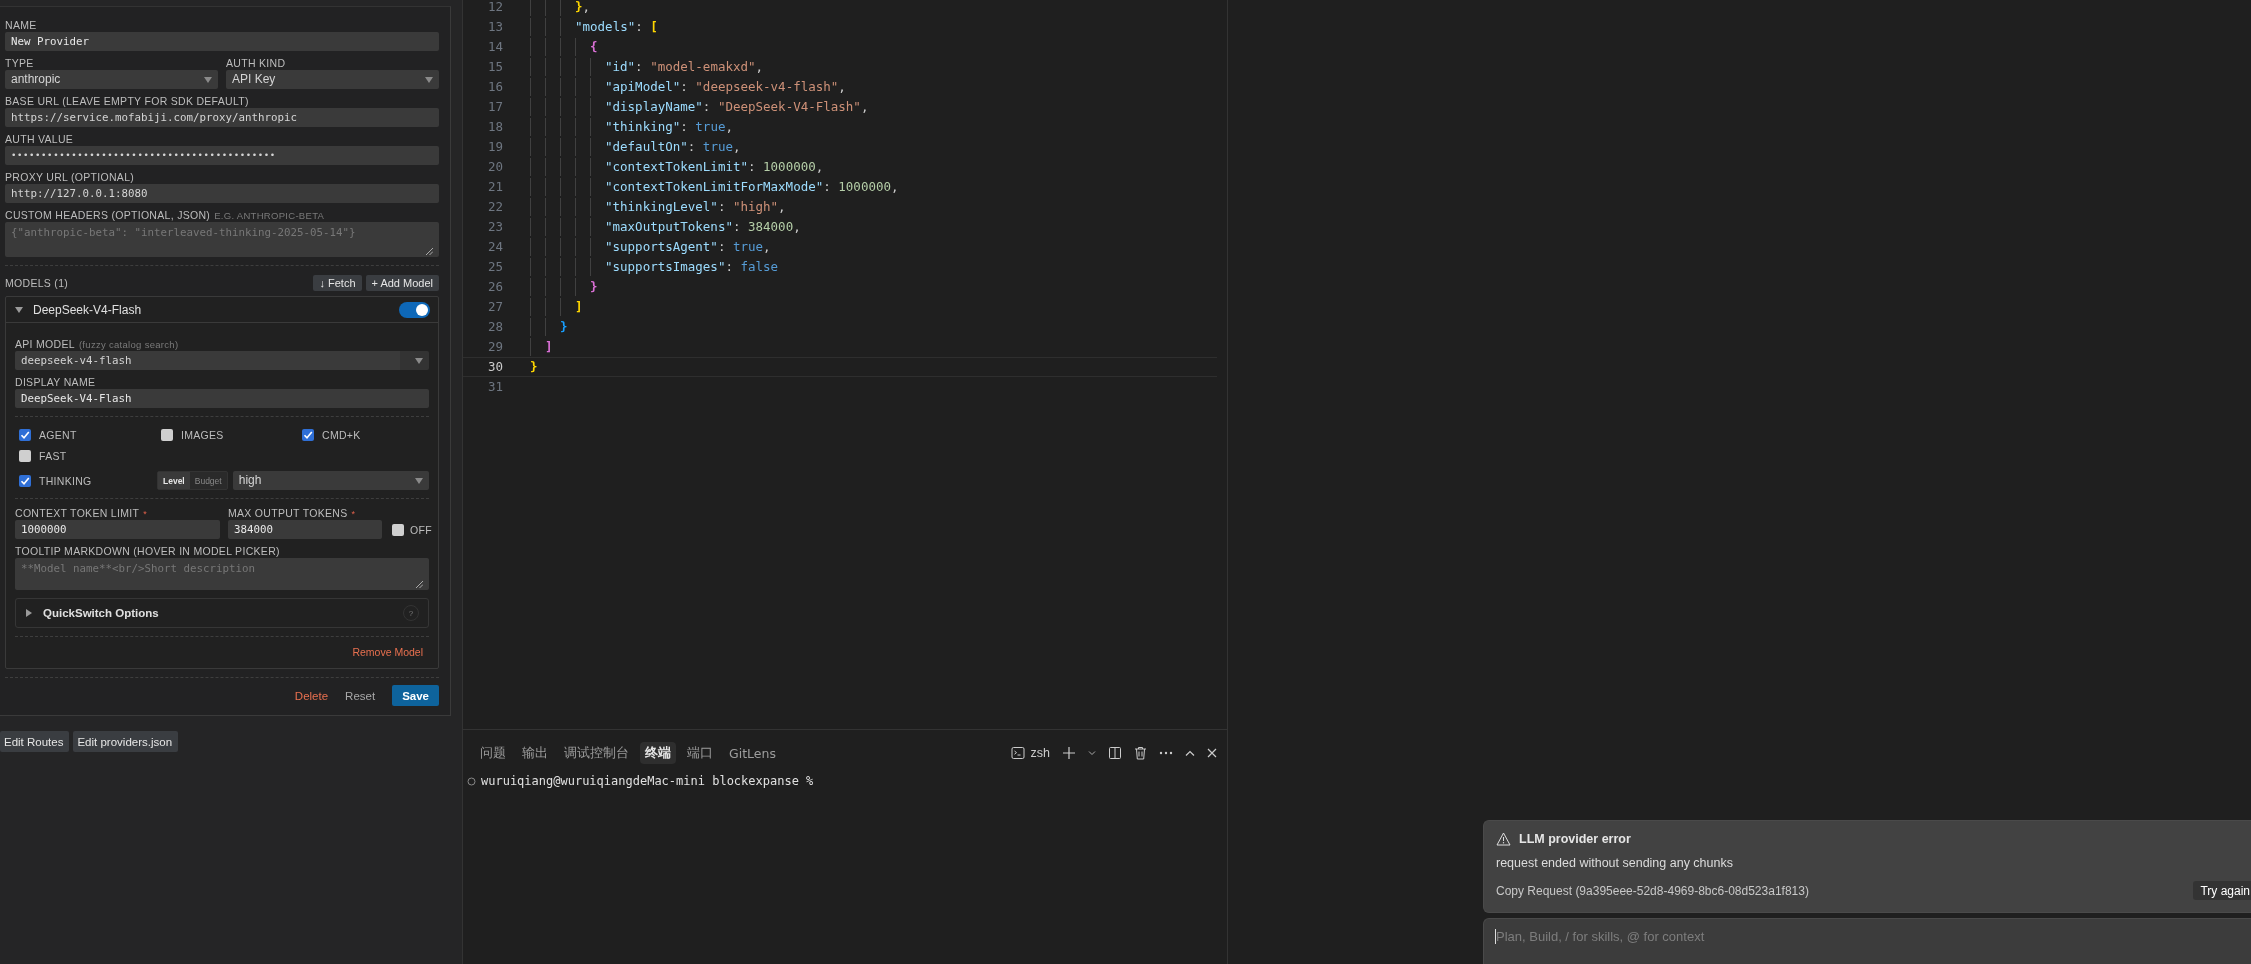  Describe the element at coordinates (421, 530) in the screenshot. I see `checkbox-label: OFF` at that location.